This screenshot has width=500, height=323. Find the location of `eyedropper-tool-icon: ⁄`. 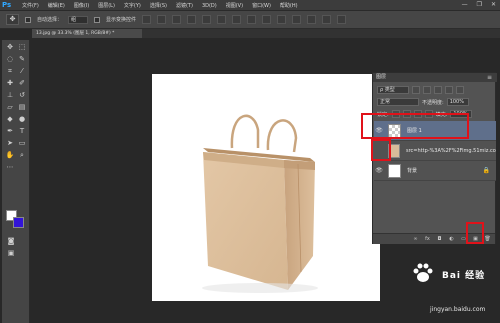

eyedropper-tool-icon: ⁄ is located at coordinates (22, 71).